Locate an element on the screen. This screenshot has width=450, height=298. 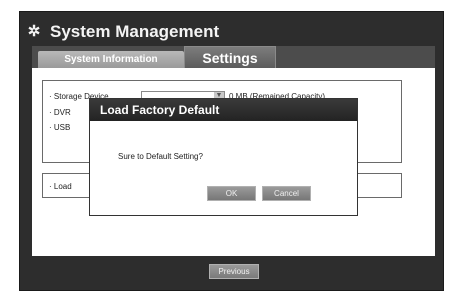
window-title-bar: ✲ System Management is located at coordinates (119, 32).